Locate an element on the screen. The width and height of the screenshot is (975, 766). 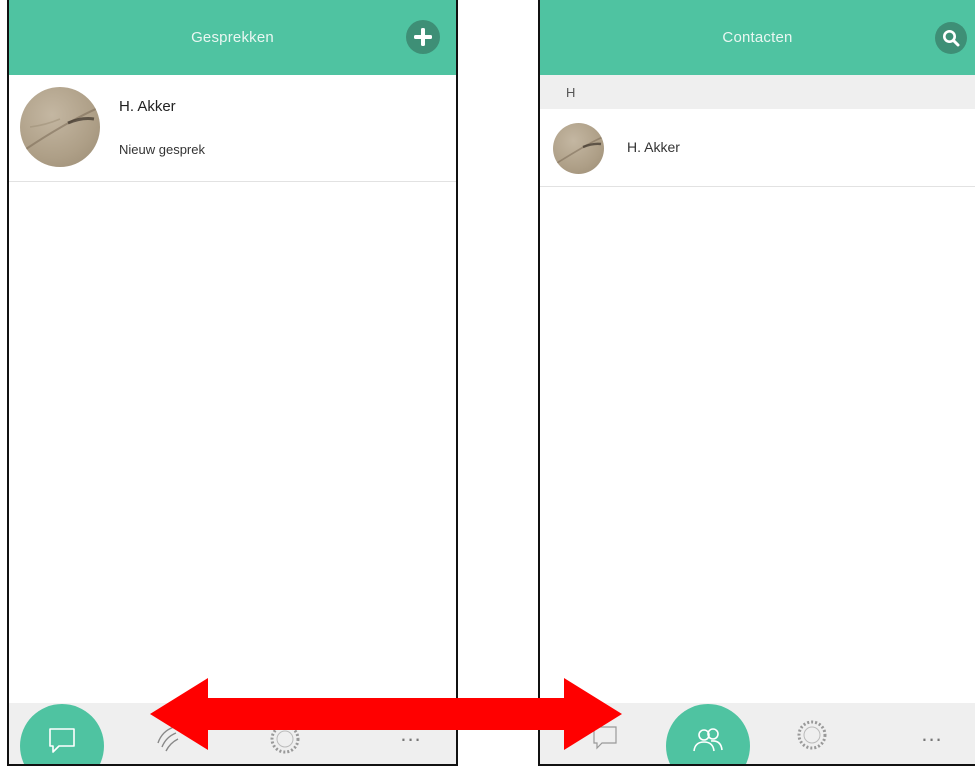
tab-settings is located at coordinates (812, 735).